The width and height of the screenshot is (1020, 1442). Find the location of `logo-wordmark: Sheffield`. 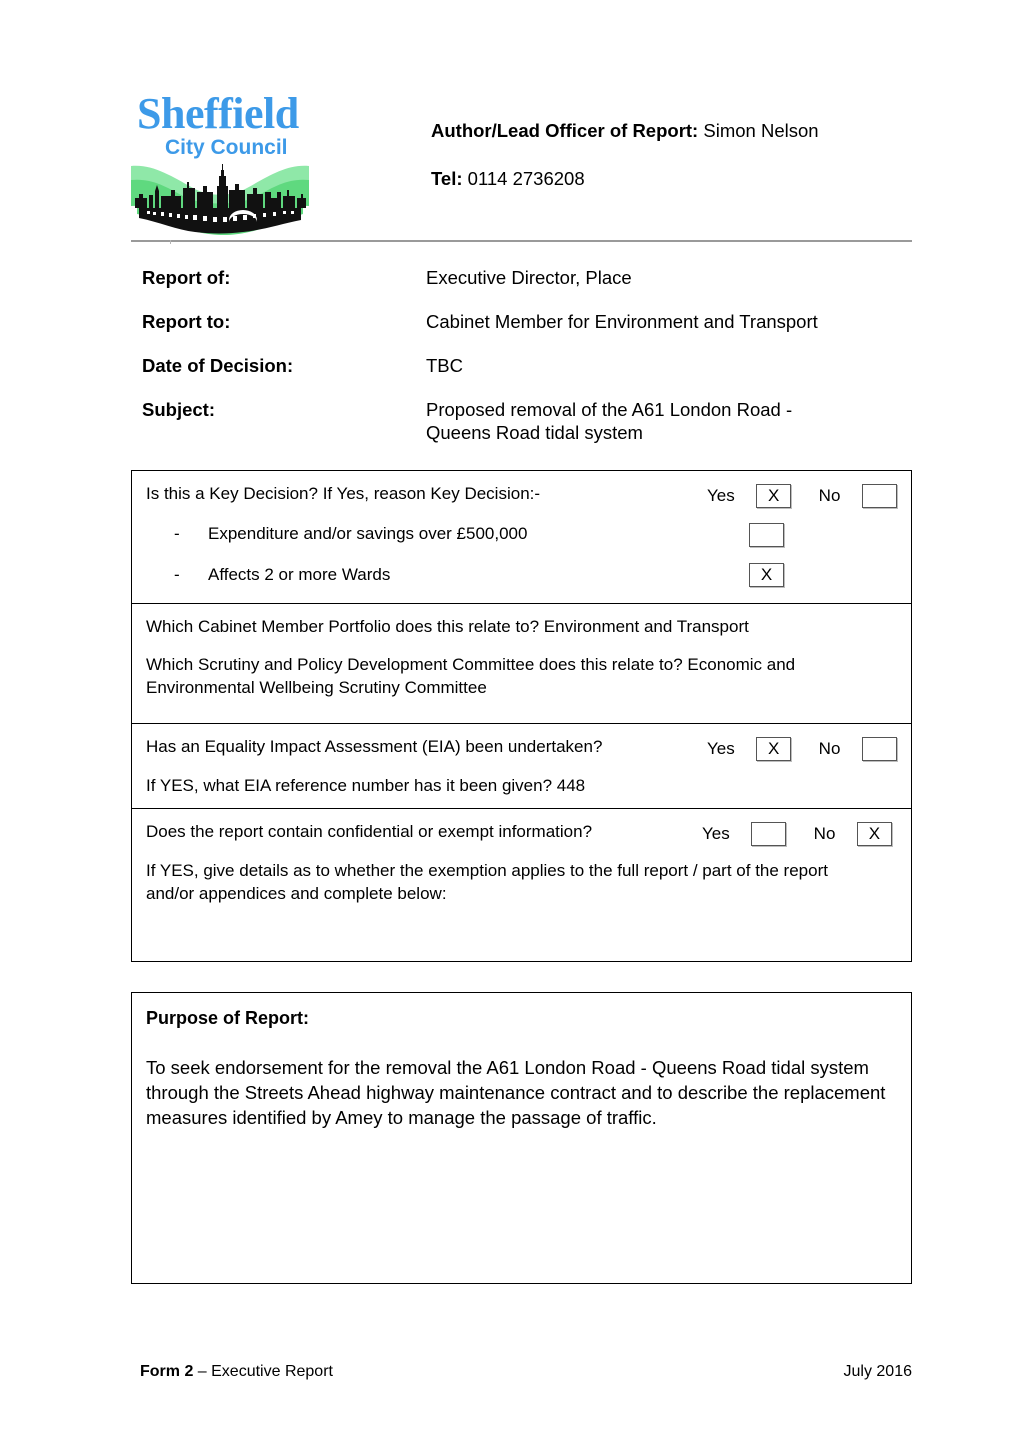

logo-wordmark: Sheffield is located at coordinates (218, 113).